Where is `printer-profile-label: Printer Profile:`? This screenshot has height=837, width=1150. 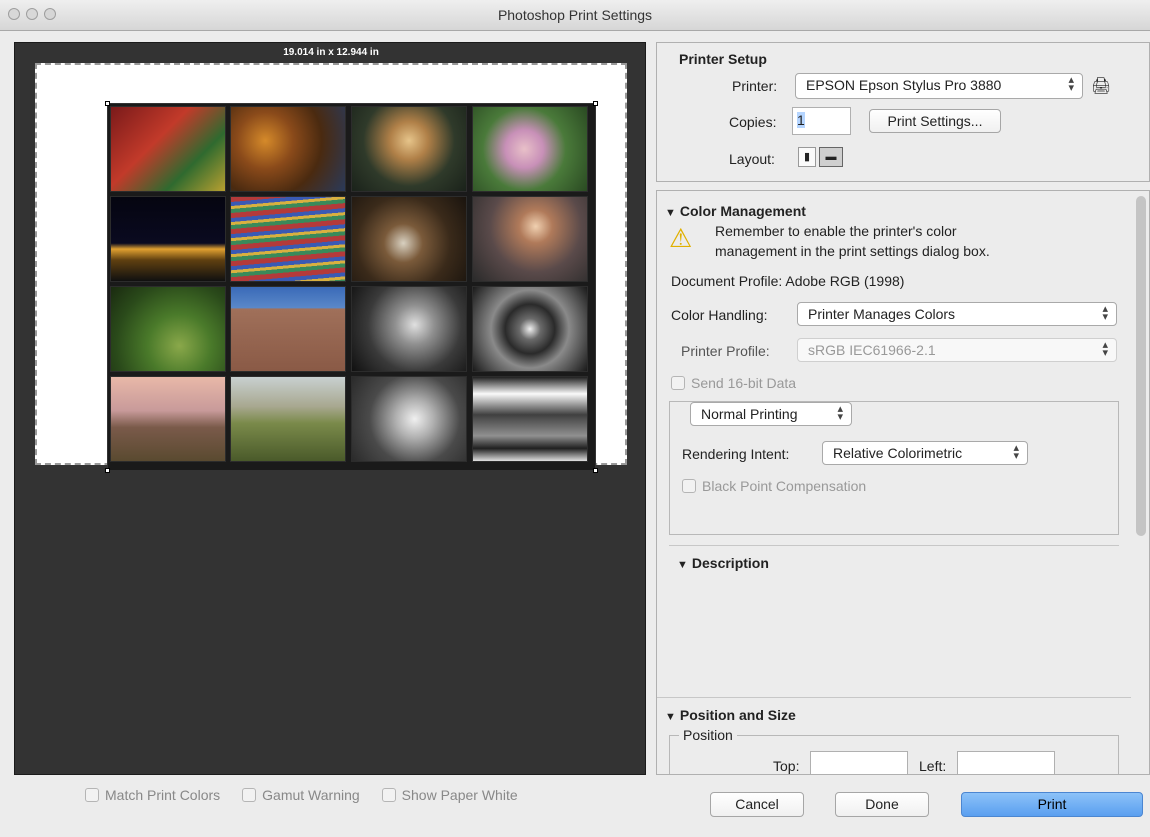
printer-profile-label: Printer Profile: is located at coordinates (725, 351).